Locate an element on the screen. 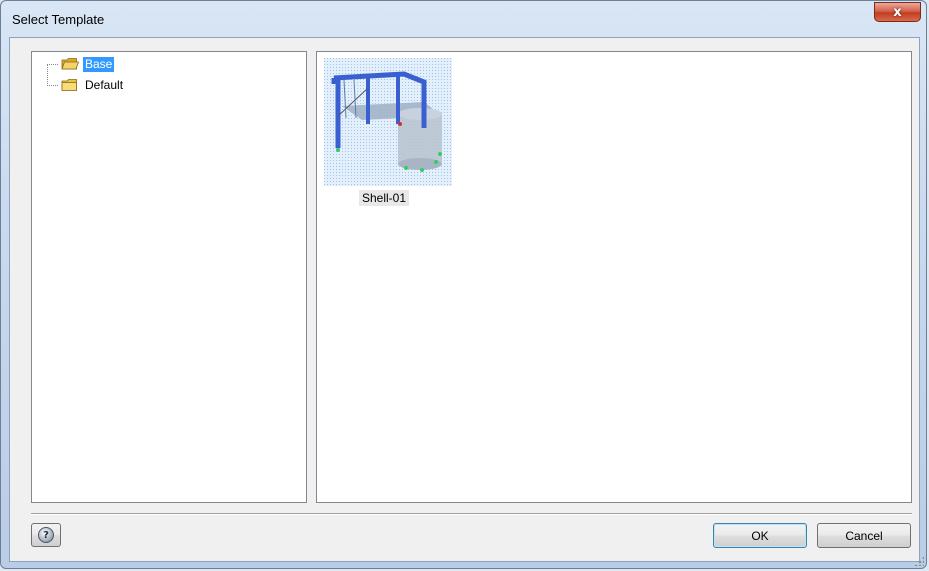 The width and height of the screenshot is (929, 571). close-icon: x is located at coordinates (897, 12).